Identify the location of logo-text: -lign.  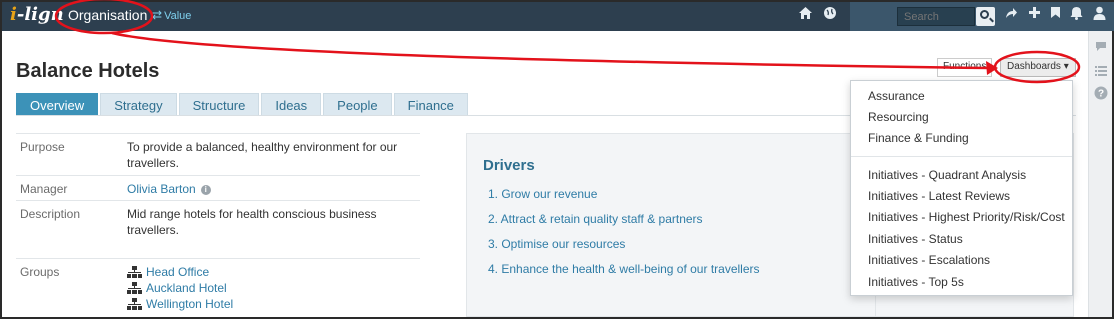
(40, 14).